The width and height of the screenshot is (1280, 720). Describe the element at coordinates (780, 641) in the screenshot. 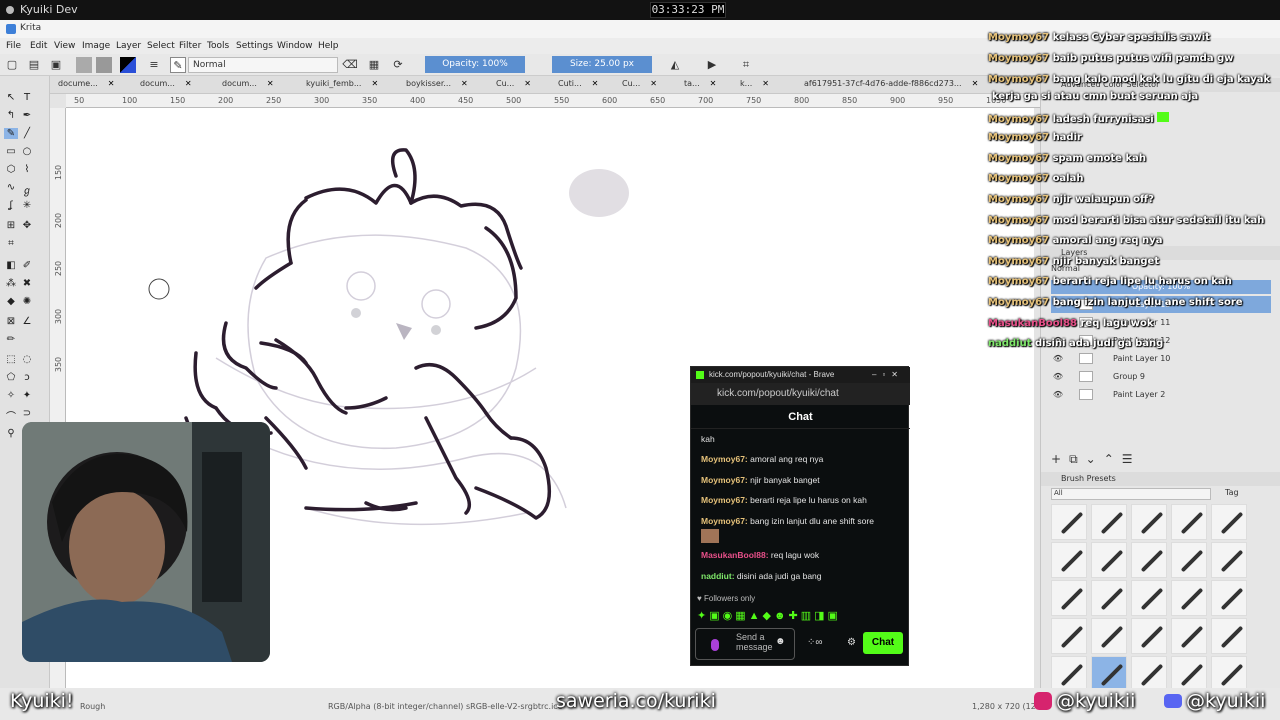

I see `emoji-icon: ☻` at that location.